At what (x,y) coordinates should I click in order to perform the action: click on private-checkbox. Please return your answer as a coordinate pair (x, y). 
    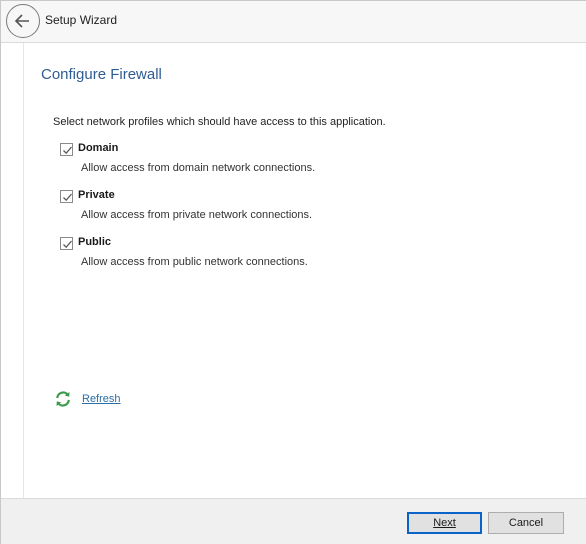
    Looking at the image, I should click on (66, 196).